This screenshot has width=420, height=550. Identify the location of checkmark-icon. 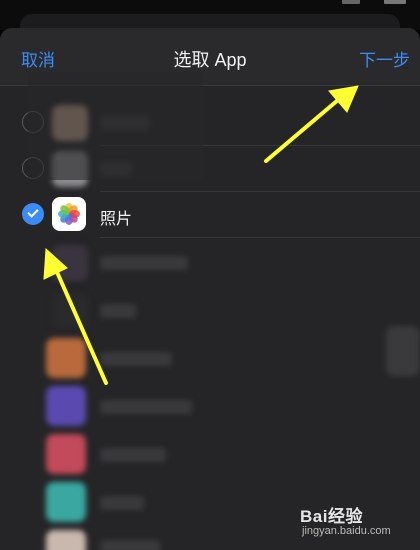
(33, 212).